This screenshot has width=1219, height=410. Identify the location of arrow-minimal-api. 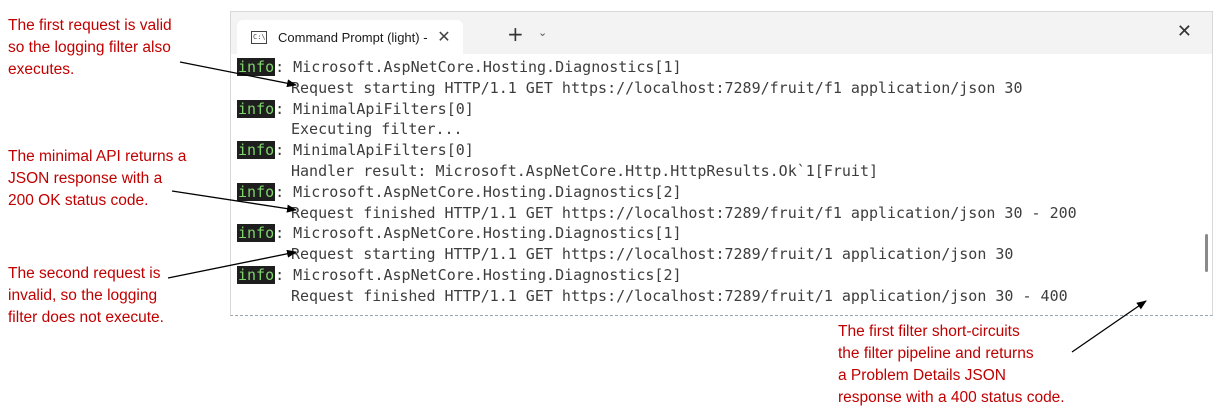
(234, 201).